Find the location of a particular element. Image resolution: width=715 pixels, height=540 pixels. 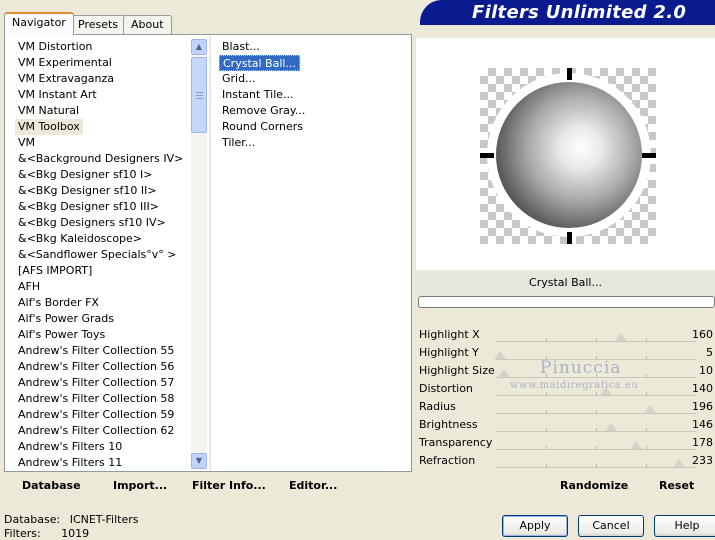

category-item: &<Bkg Designer sf10 III> is located at coordinates (88, 207).